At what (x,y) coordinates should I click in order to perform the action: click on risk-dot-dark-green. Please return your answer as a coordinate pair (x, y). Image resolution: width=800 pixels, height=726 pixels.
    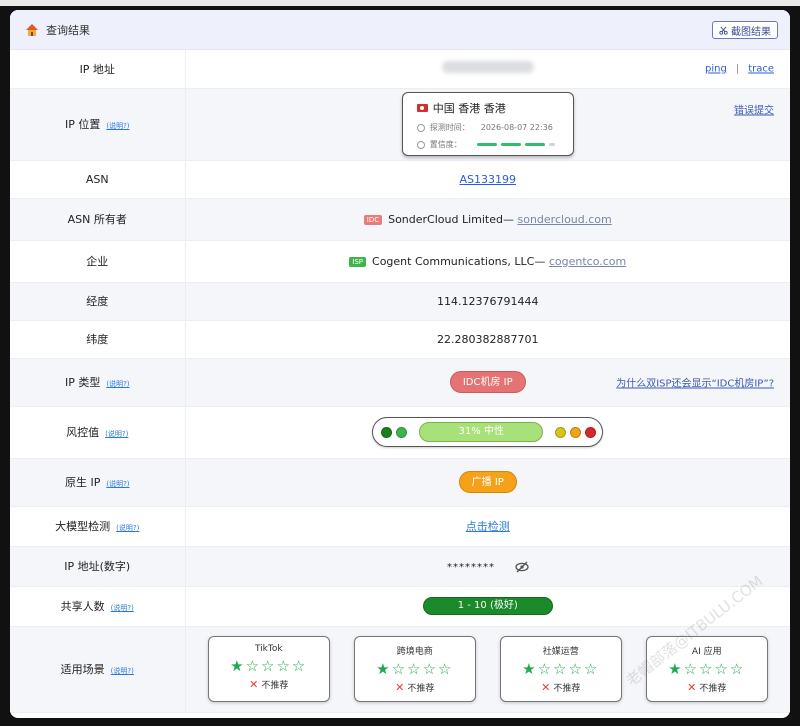
    Looking at the image, I should click on (387, 432).